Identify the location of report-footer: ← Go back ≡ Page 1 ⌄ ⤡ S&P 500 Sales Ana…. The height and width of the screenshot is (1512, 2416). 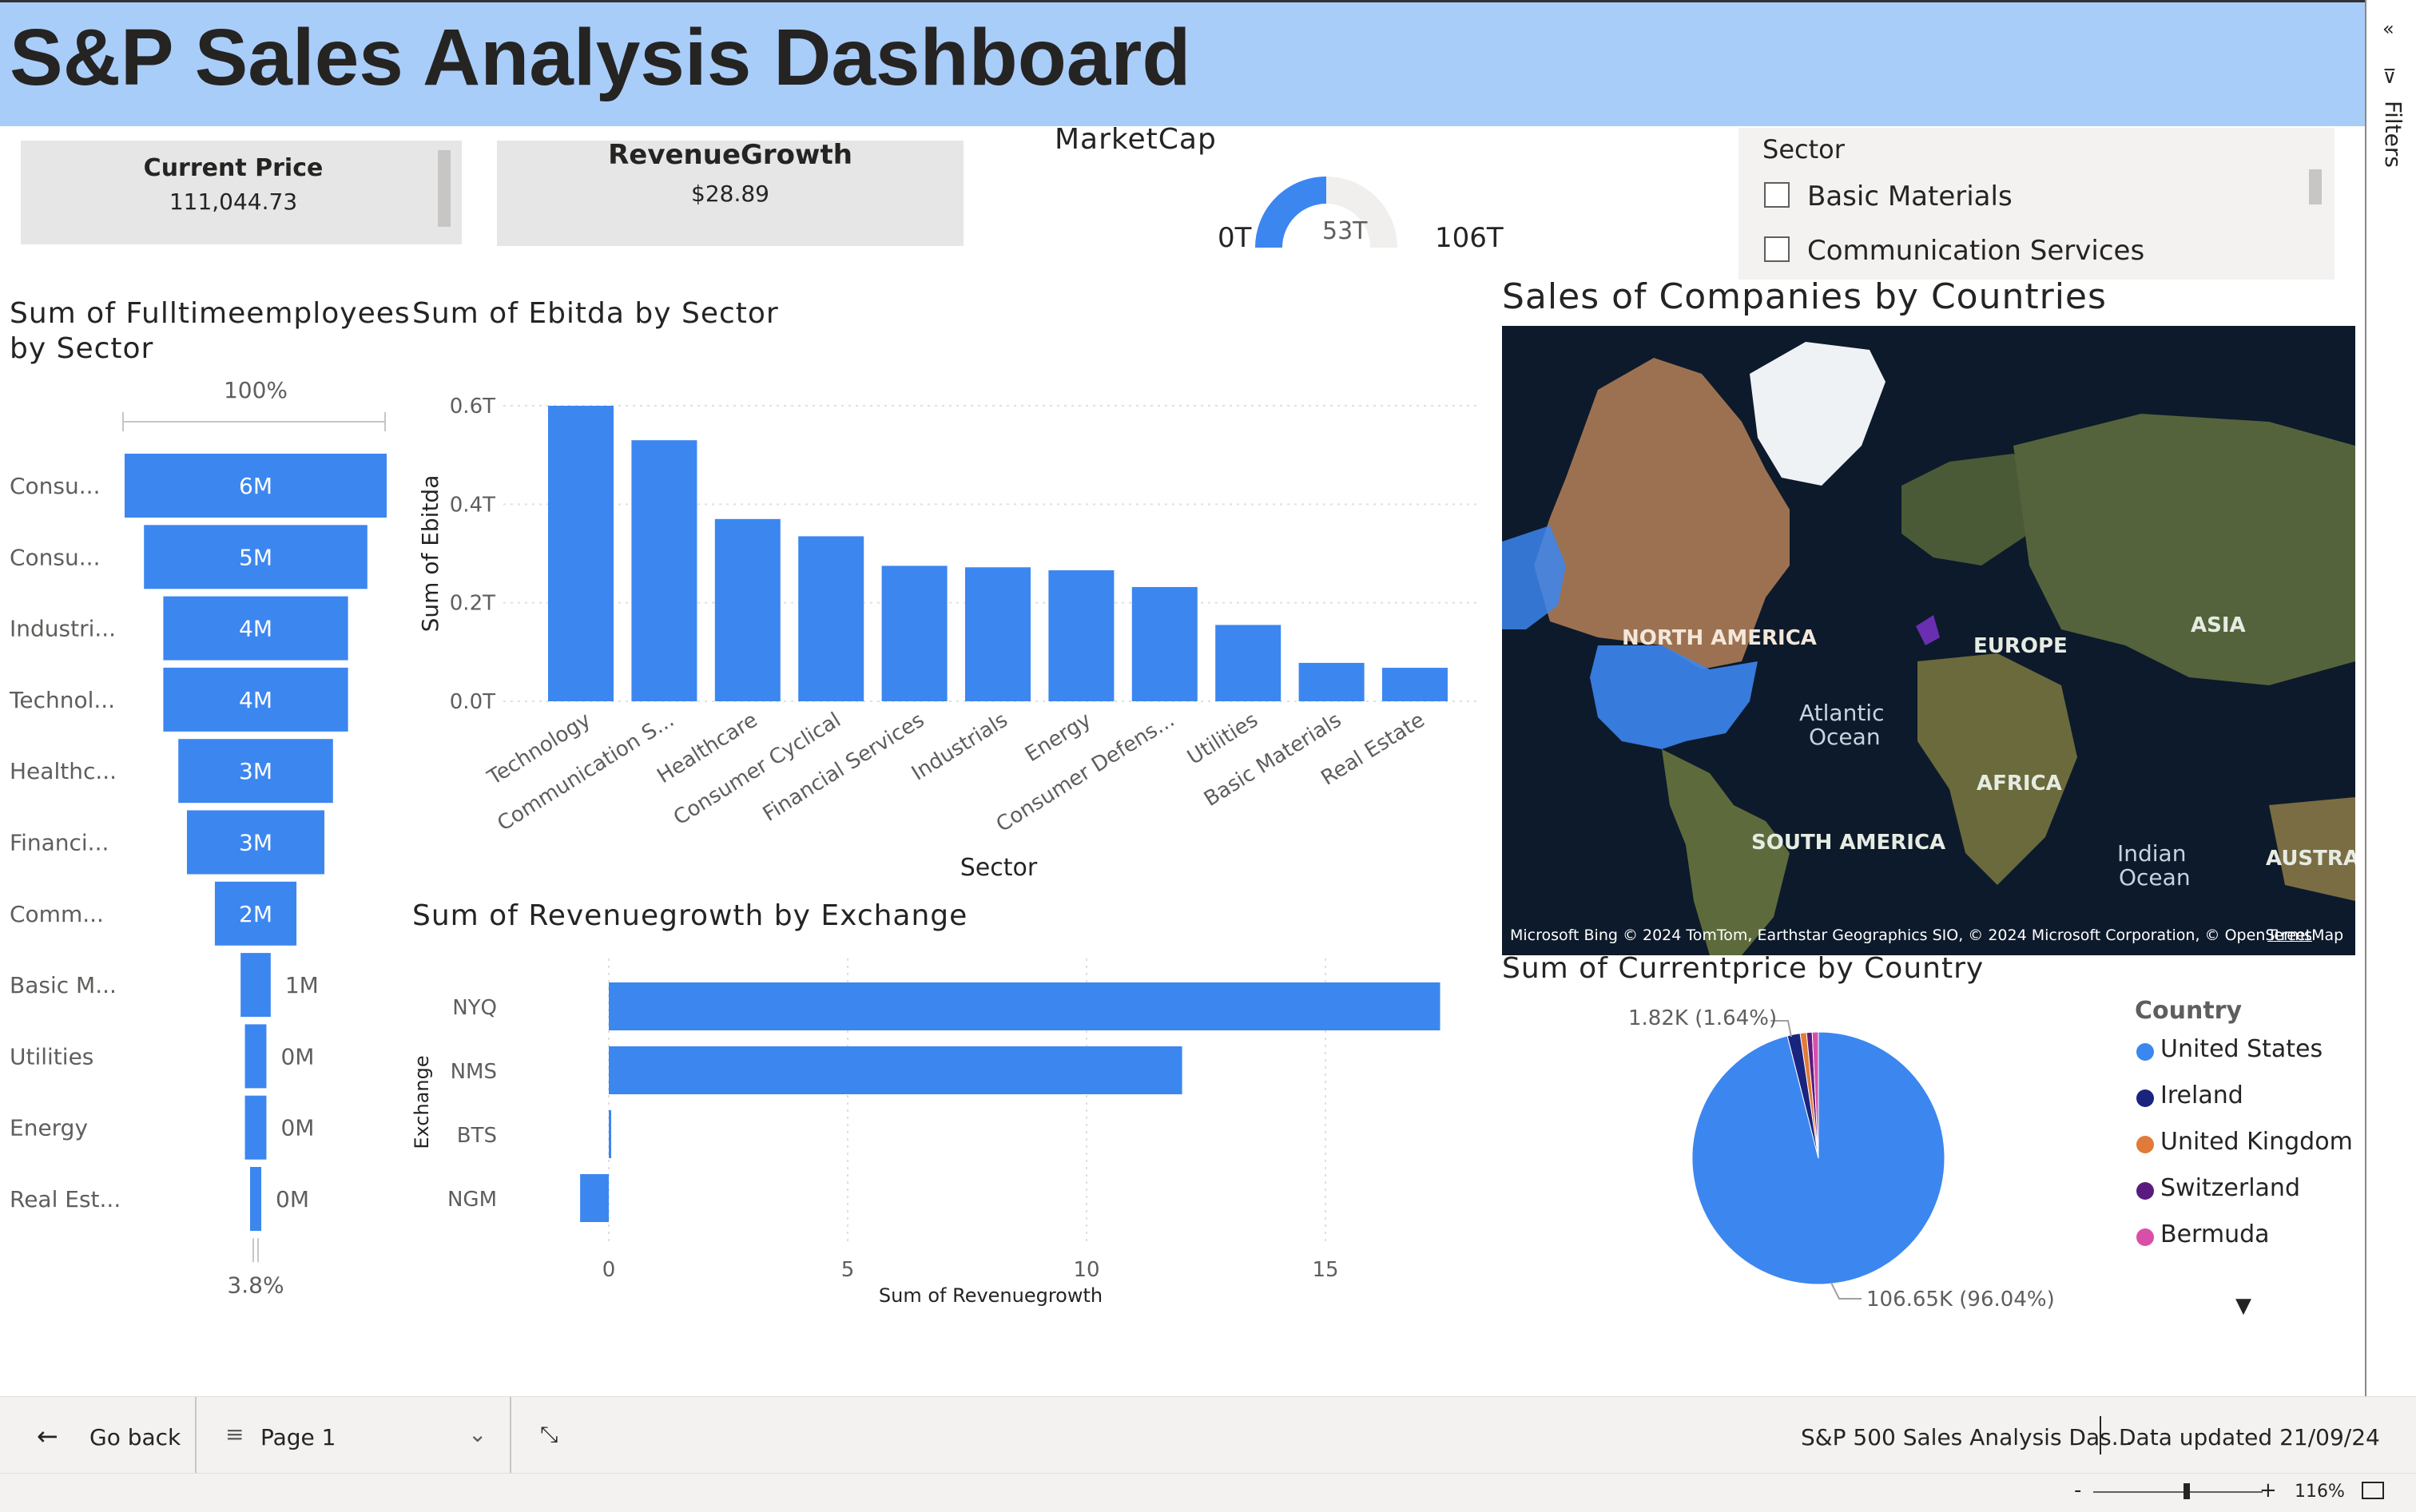
(1208, 1435).